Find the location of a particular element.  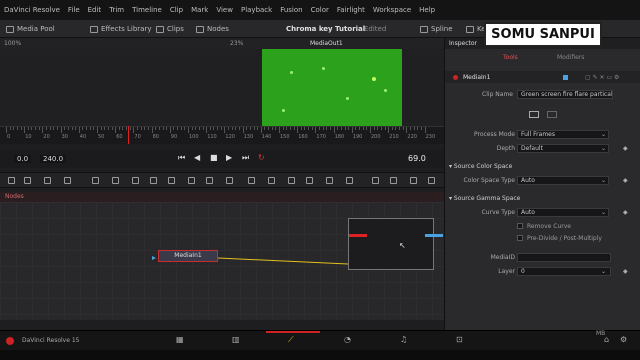

loop-icon: ↻ is located at coordinates (261, 157).